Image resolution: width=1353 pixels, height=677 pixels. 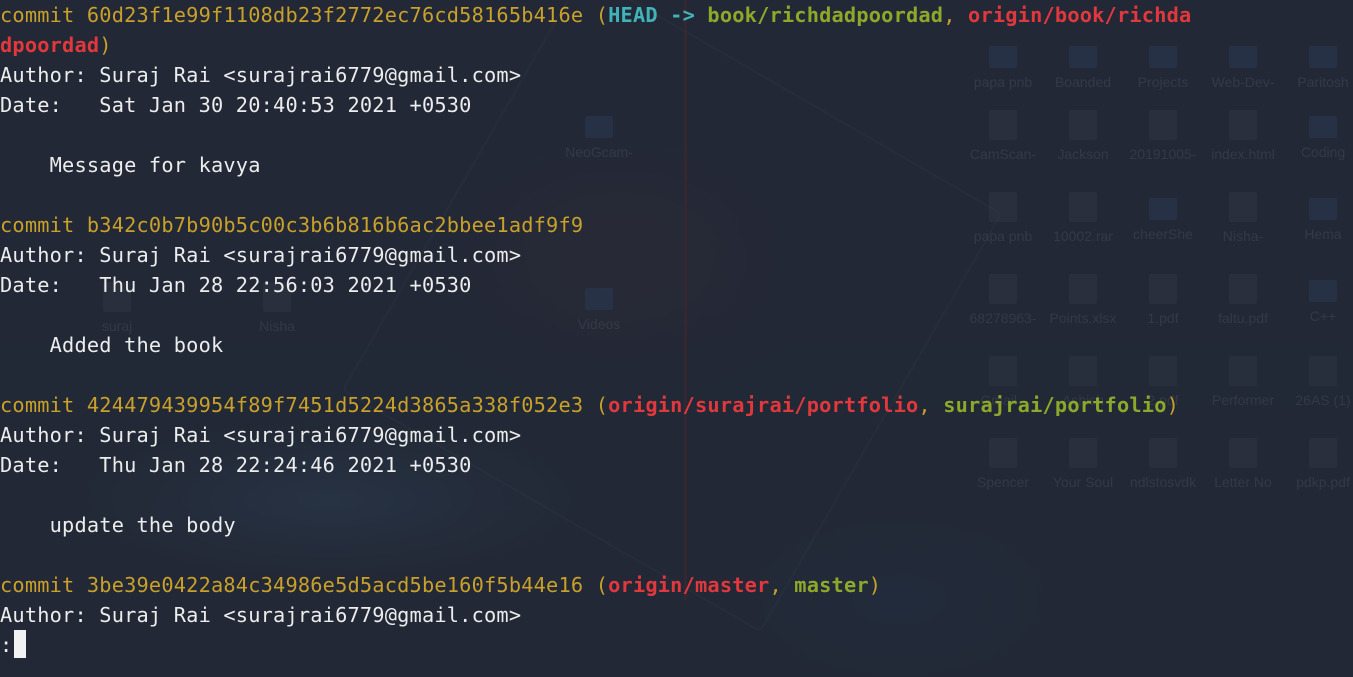 What do you see at coordinates (763, 405) in the screenshot?
I see `ref-remote-branch: origin/surajrai/portfolio` at bounding box center [763, 405].